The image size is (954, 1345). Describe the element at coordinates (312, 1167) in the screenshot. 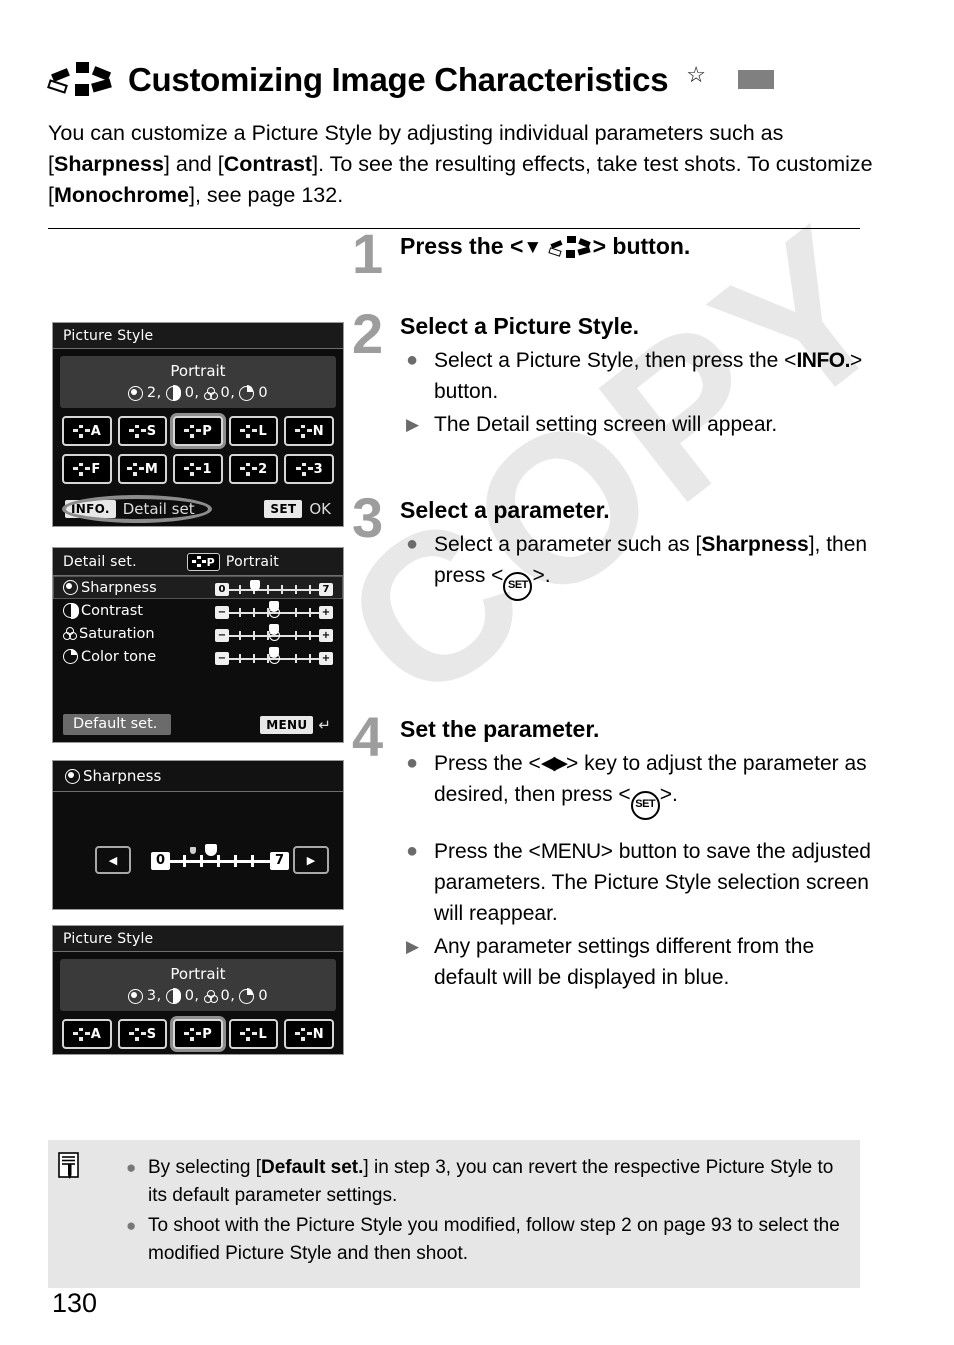

I see `note-bold-default-set: Default set.` at that location.